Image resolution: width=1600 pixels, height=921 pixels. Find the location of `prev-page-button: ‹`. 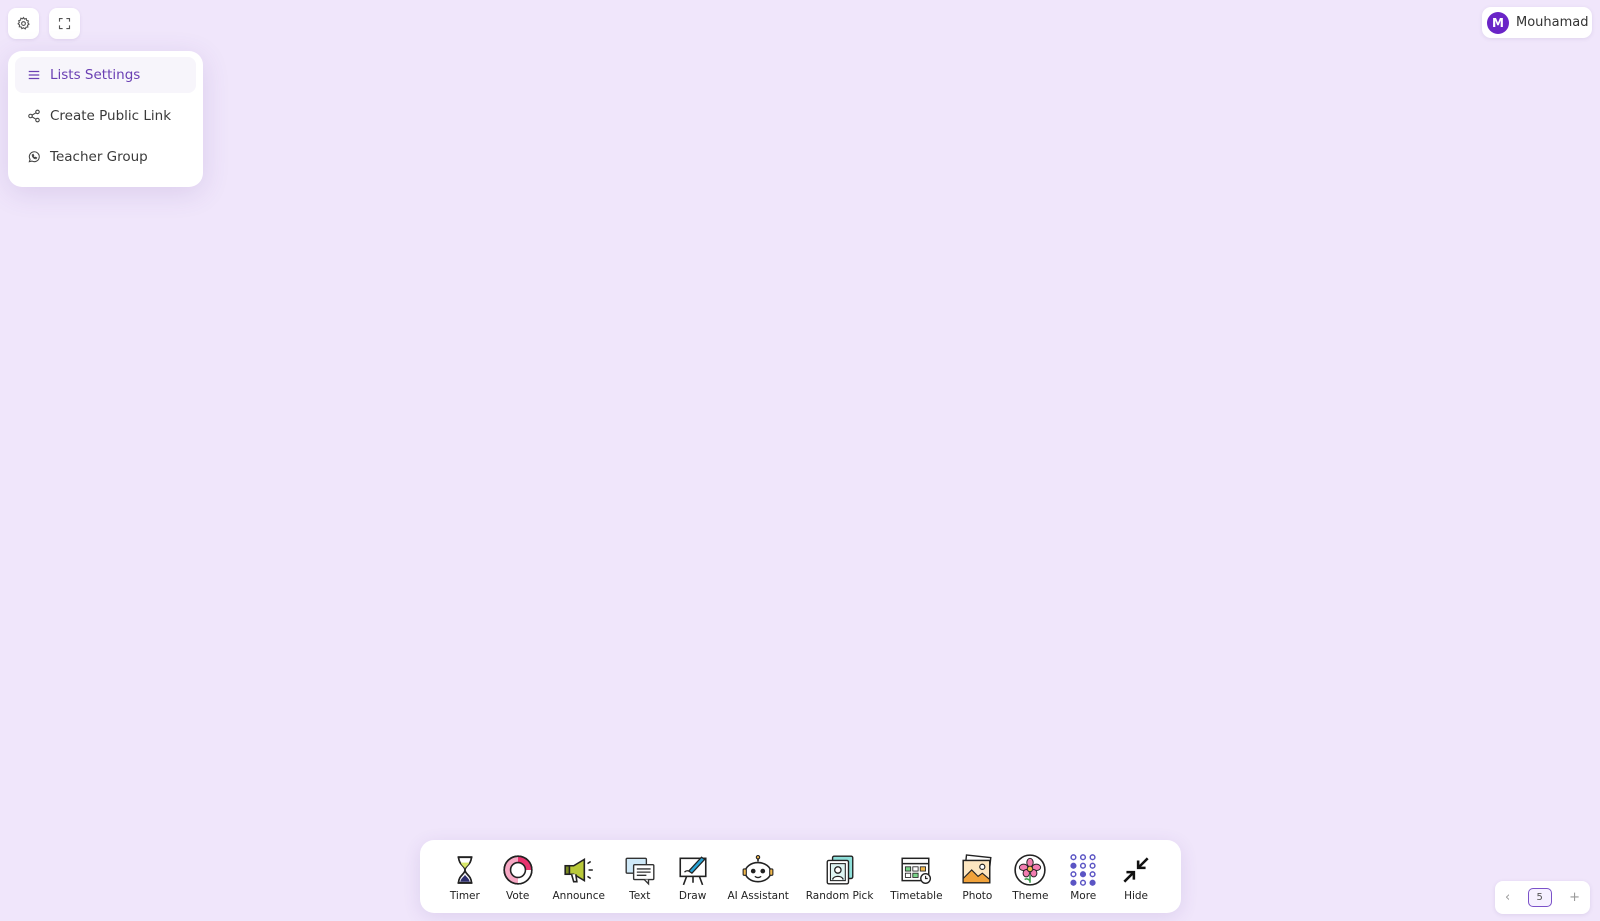

prev-page-button: ‹ is located at coordinates (1507, 897).